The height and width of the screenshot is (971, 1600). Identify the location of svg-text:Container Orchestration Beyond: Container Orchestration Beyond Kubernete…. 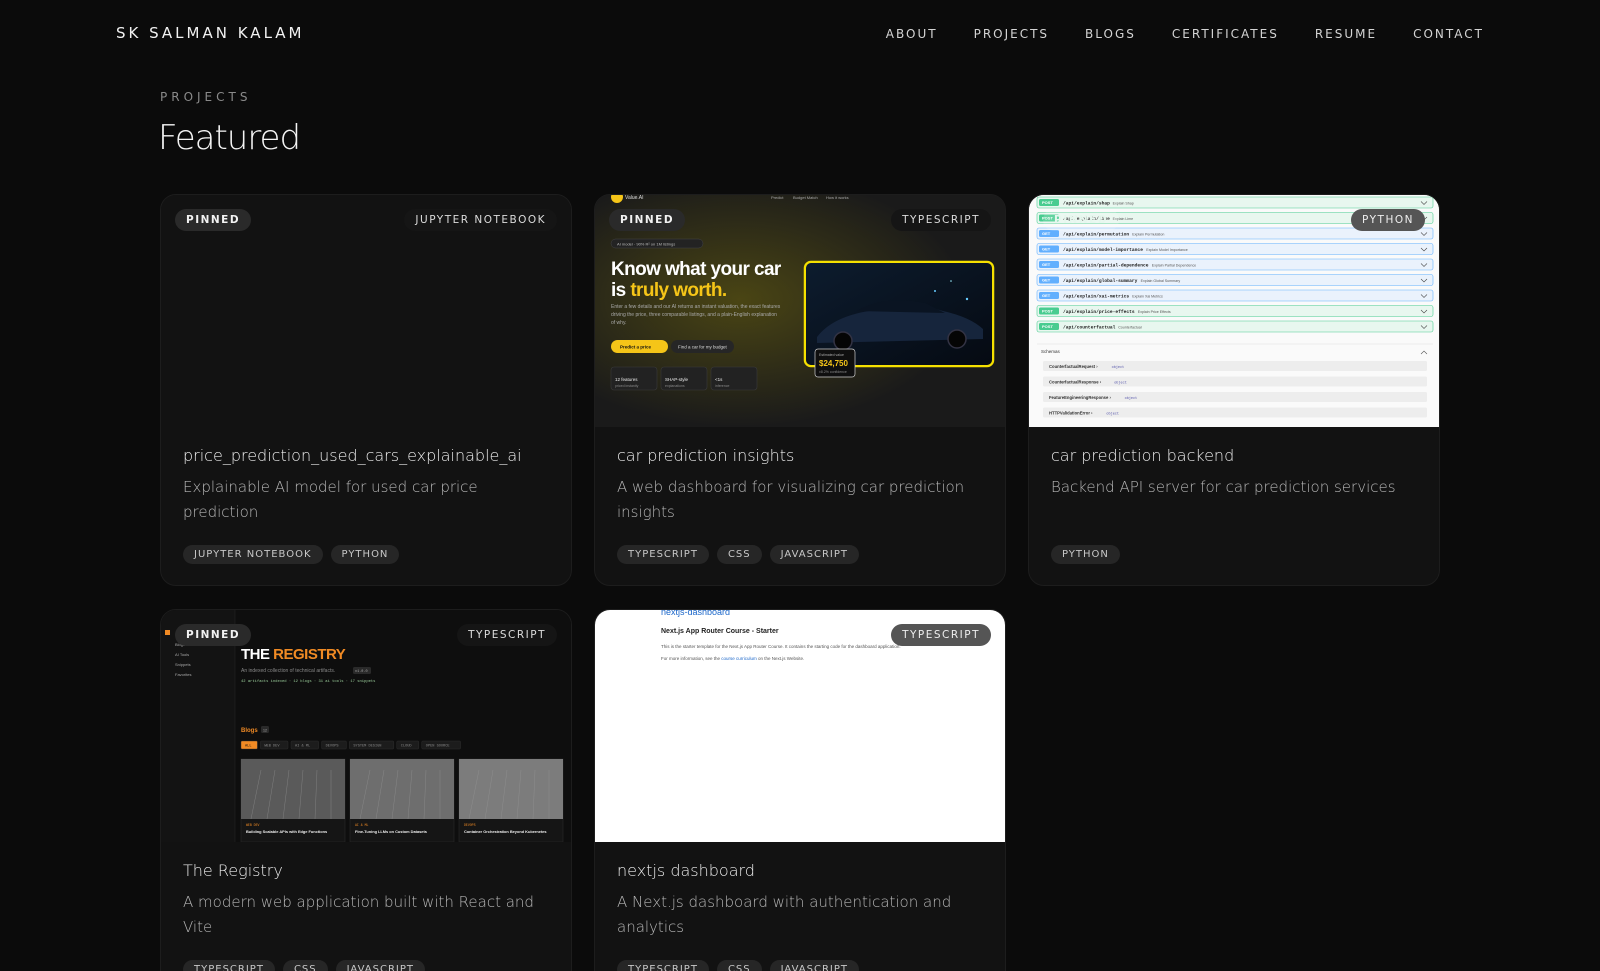
(505, 831).